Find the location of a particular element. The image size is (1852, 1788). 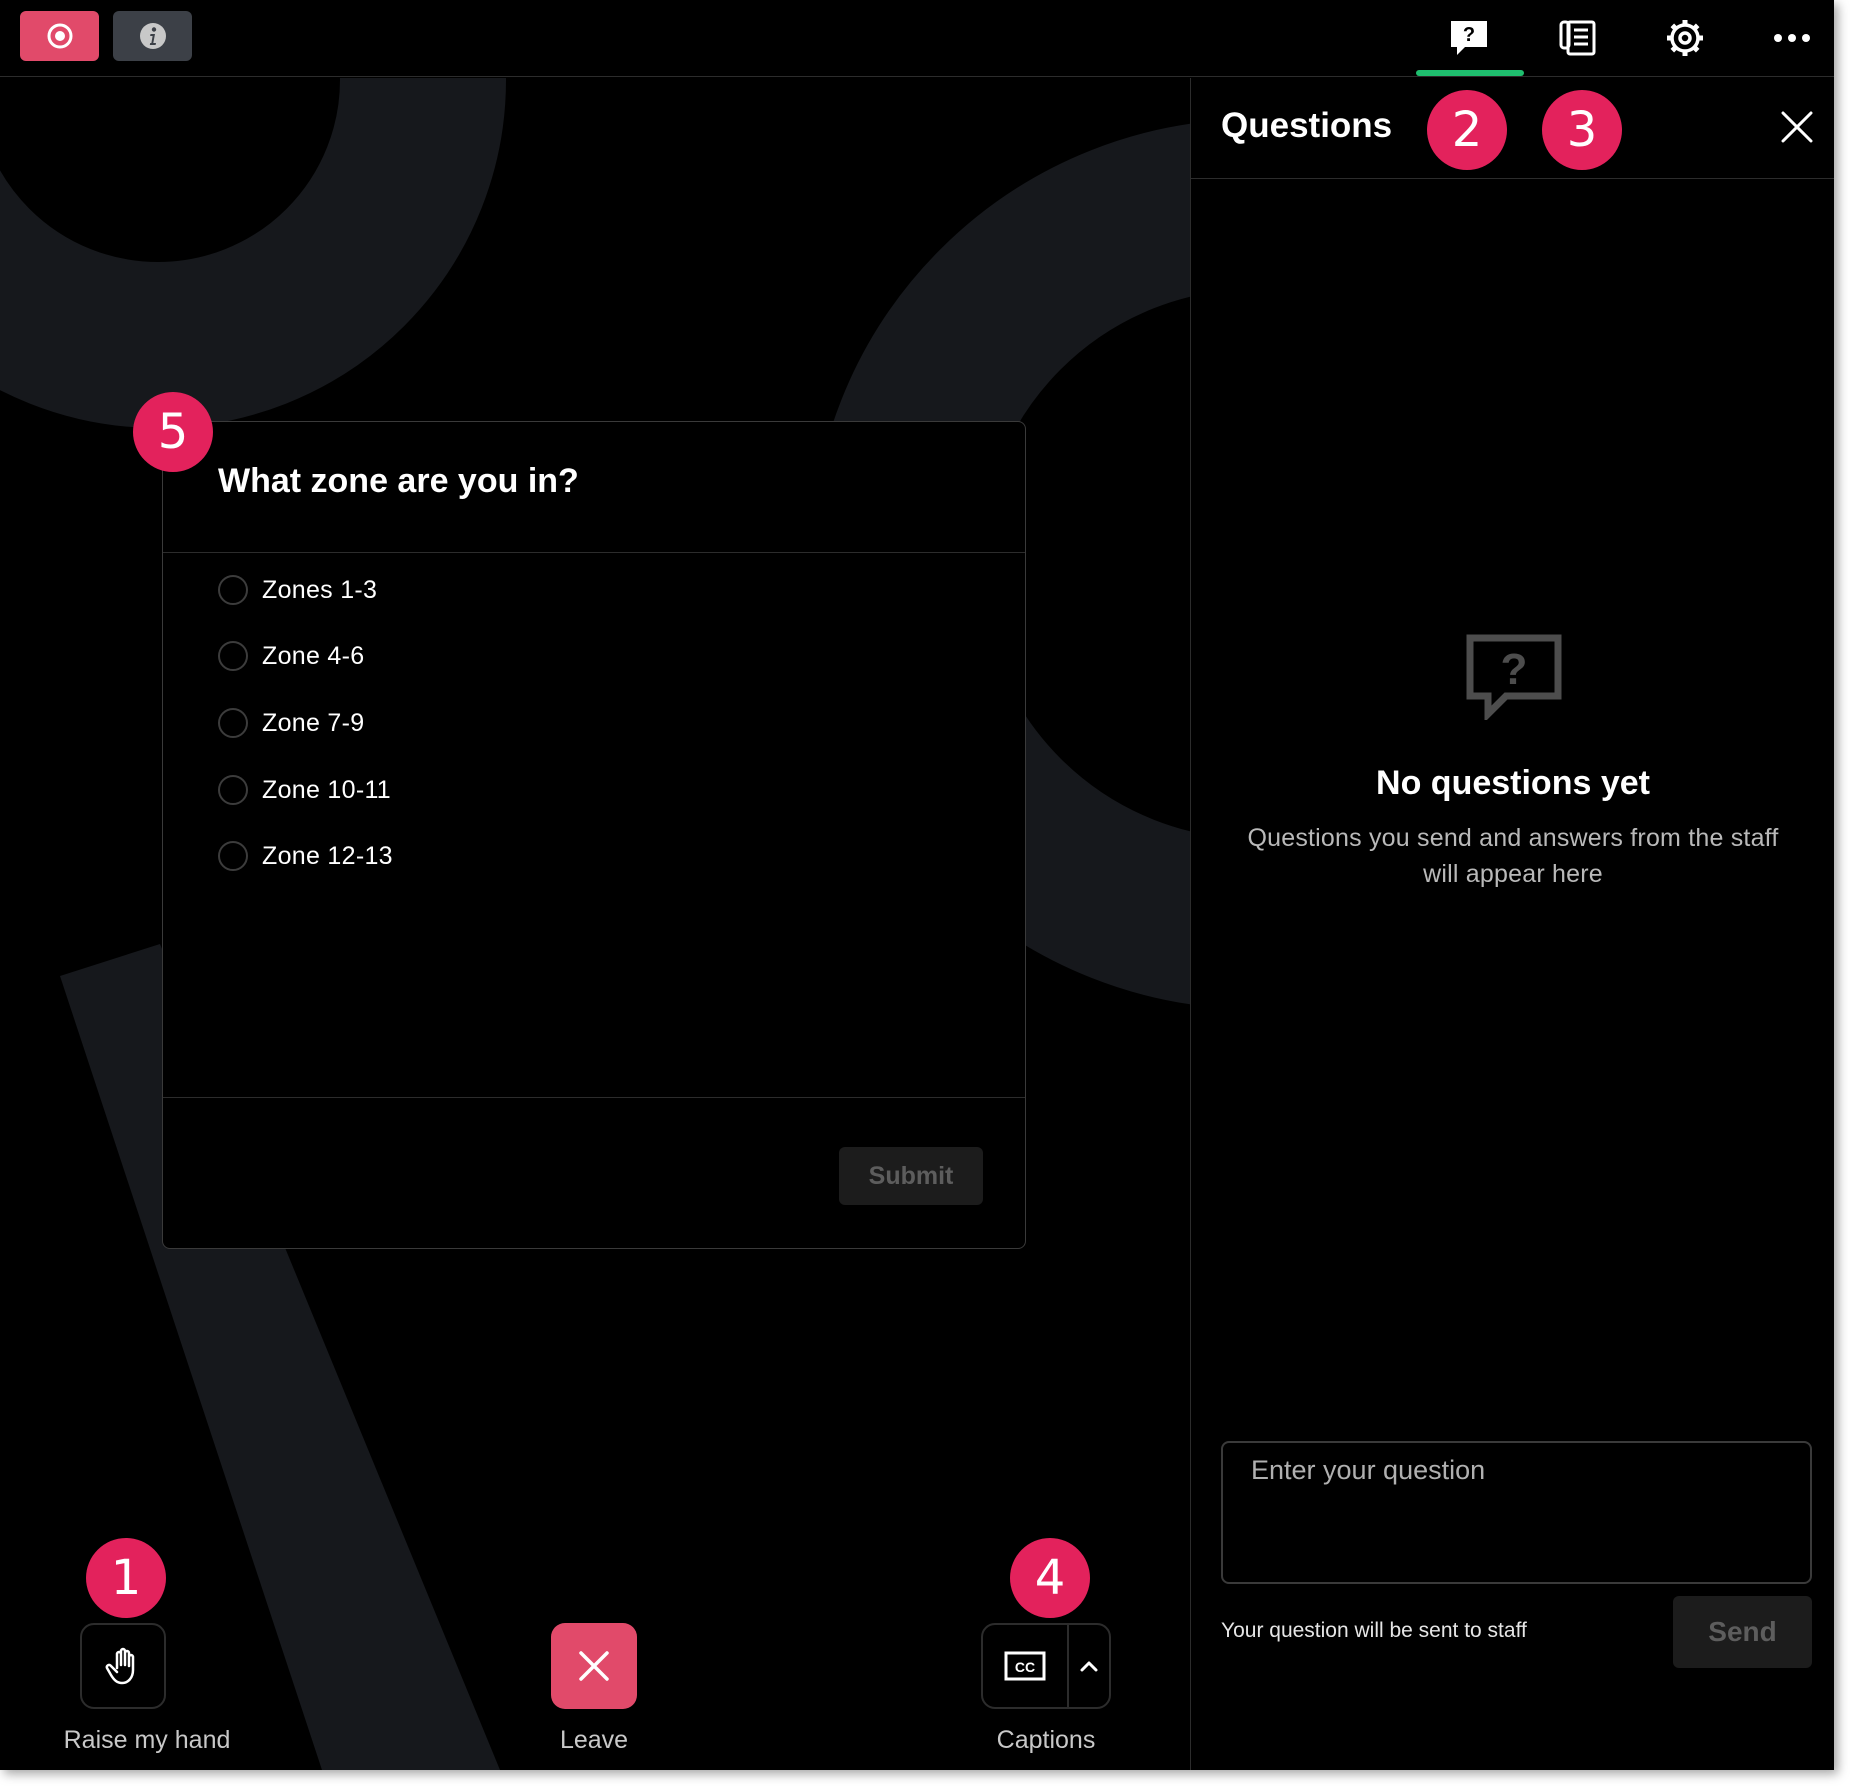

record-icon is located at coordinates (59, 36).